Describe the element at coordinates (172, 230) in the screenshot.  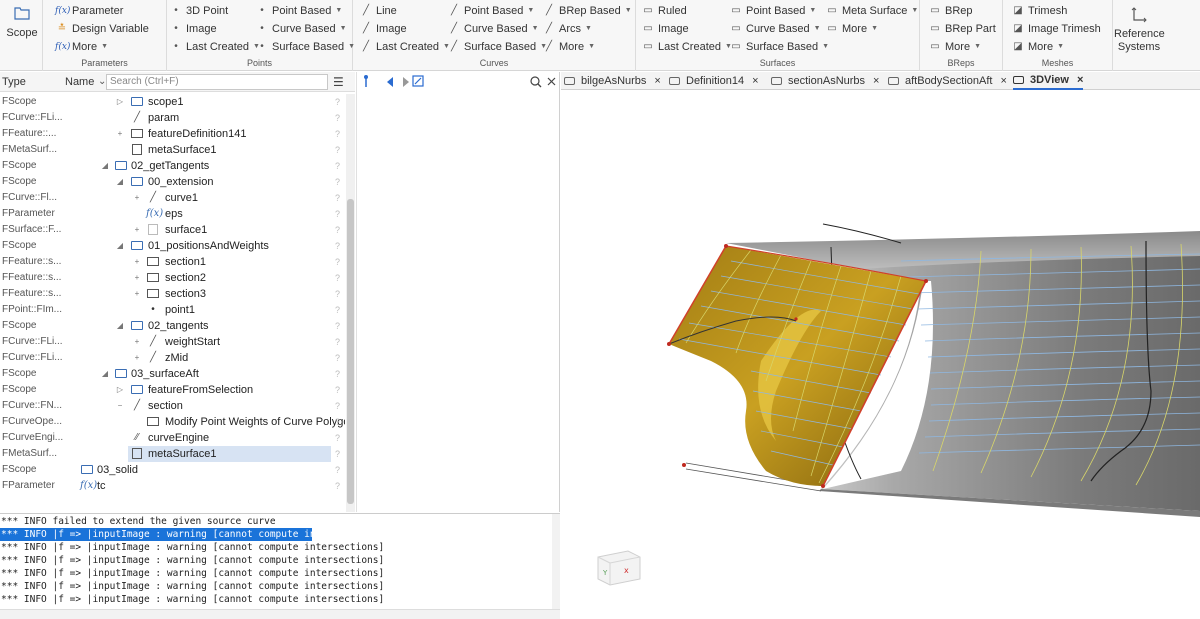
I see `tree-row: FSurface::F... + surface1 ?` at that location.